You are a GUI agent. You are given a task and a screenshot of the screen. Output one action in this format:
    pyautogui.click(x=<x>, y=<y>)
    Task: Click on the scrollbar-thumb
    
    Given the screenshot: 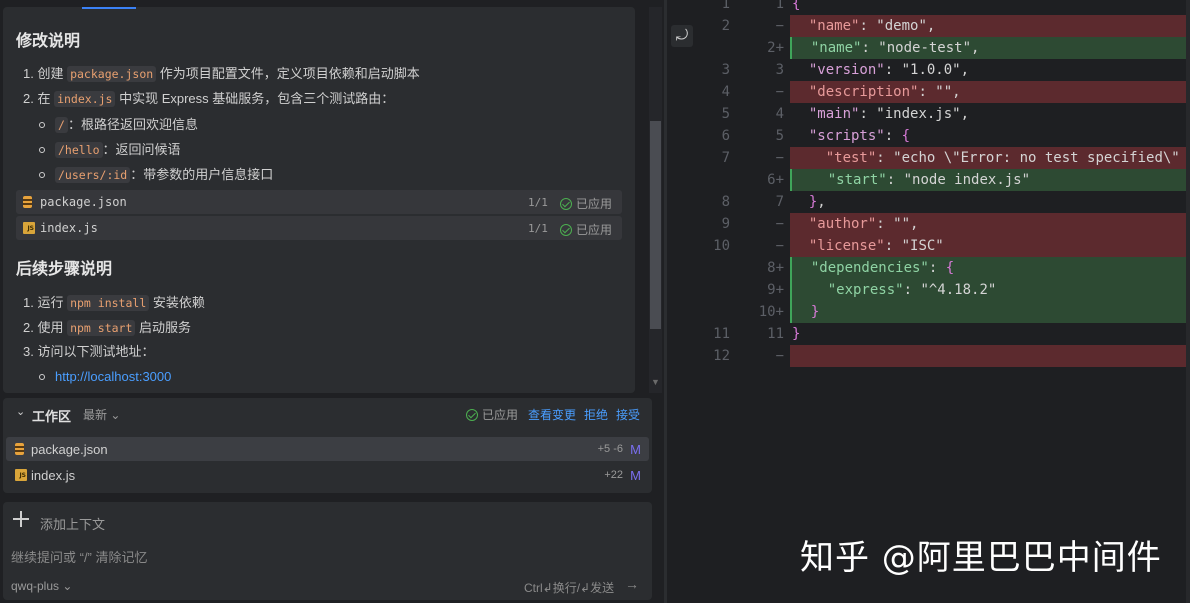 What is the action you would take?
    pyautogui.click(x=655, y=225)
    